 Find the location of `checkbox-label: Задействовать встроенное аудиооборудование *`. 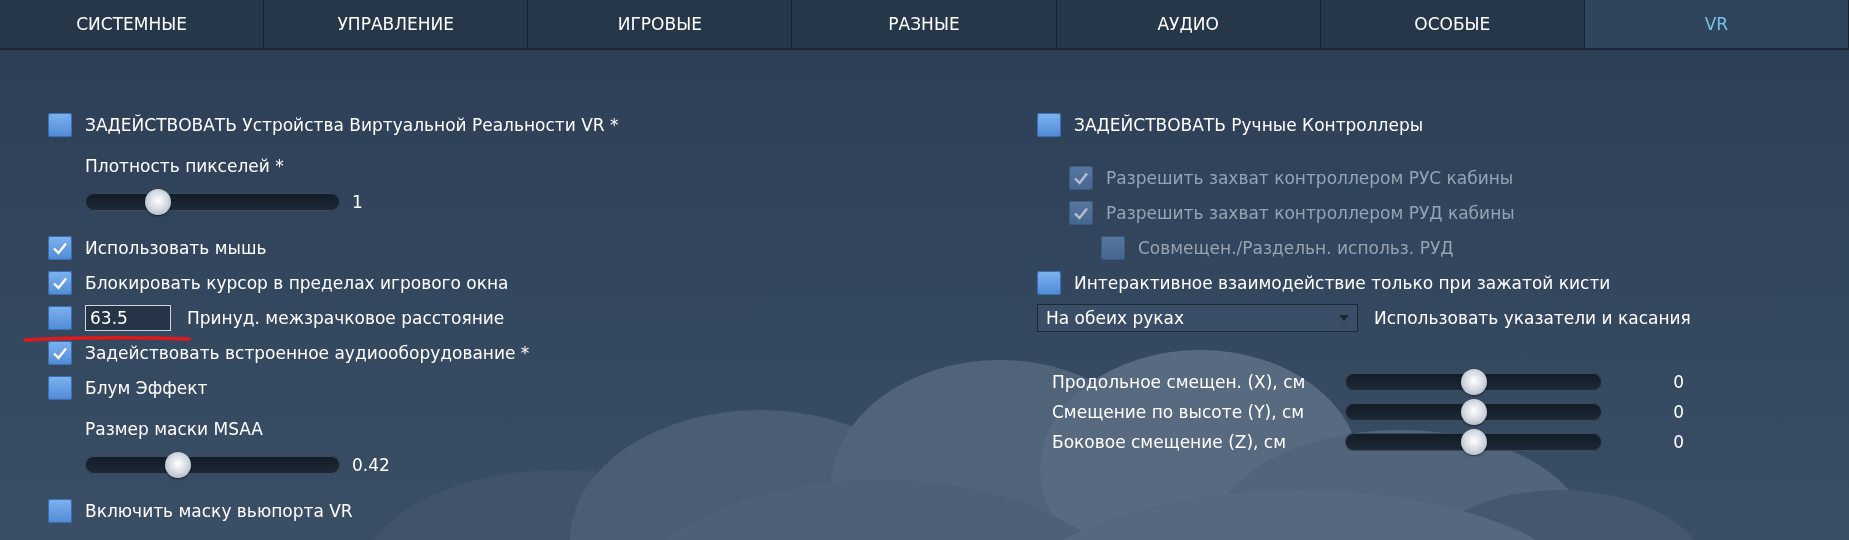

checkbox-label: Задействовать встроенное аудиооборудование * is located at coordinates (307, 352).